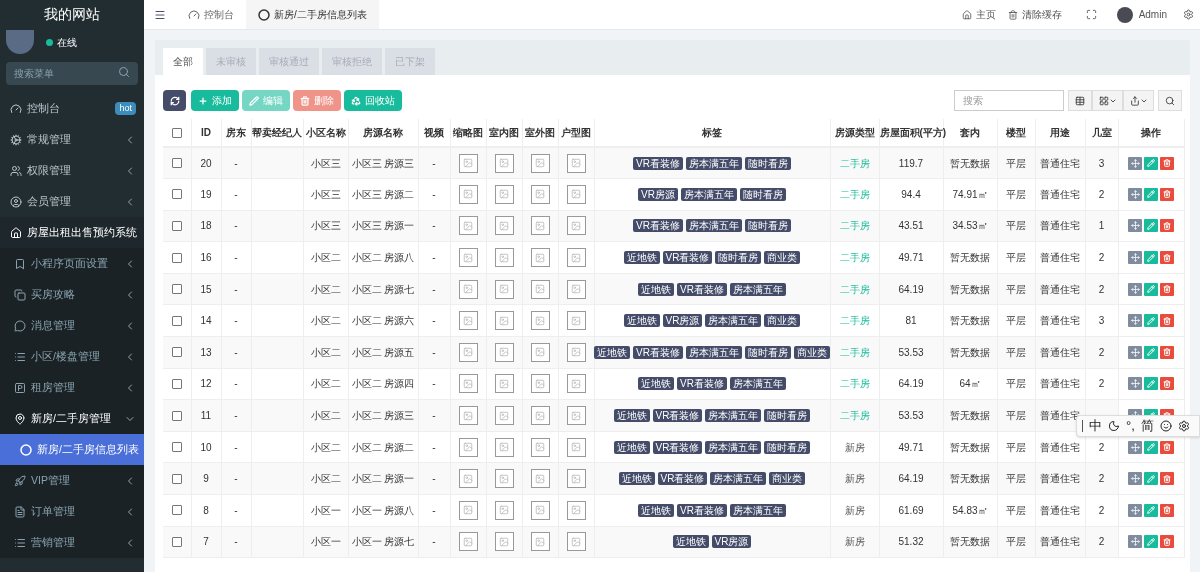 The image size is (1200, 572). What do you see at coordinates (1016, 132) in the screenshot?
I see `column-header: 楼型` at bounding box center [1016, 132].